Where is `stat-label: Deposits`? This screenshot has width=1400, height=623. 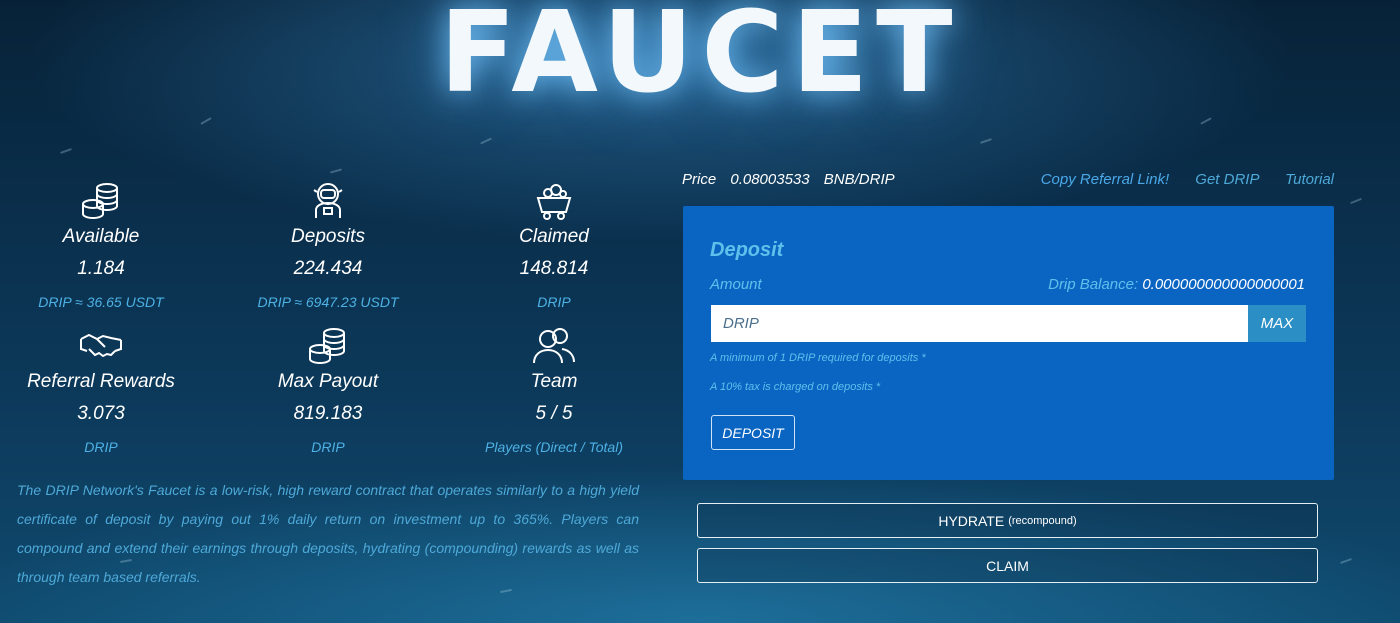 stat-label: Deposits is located at coordinates (328, 236).